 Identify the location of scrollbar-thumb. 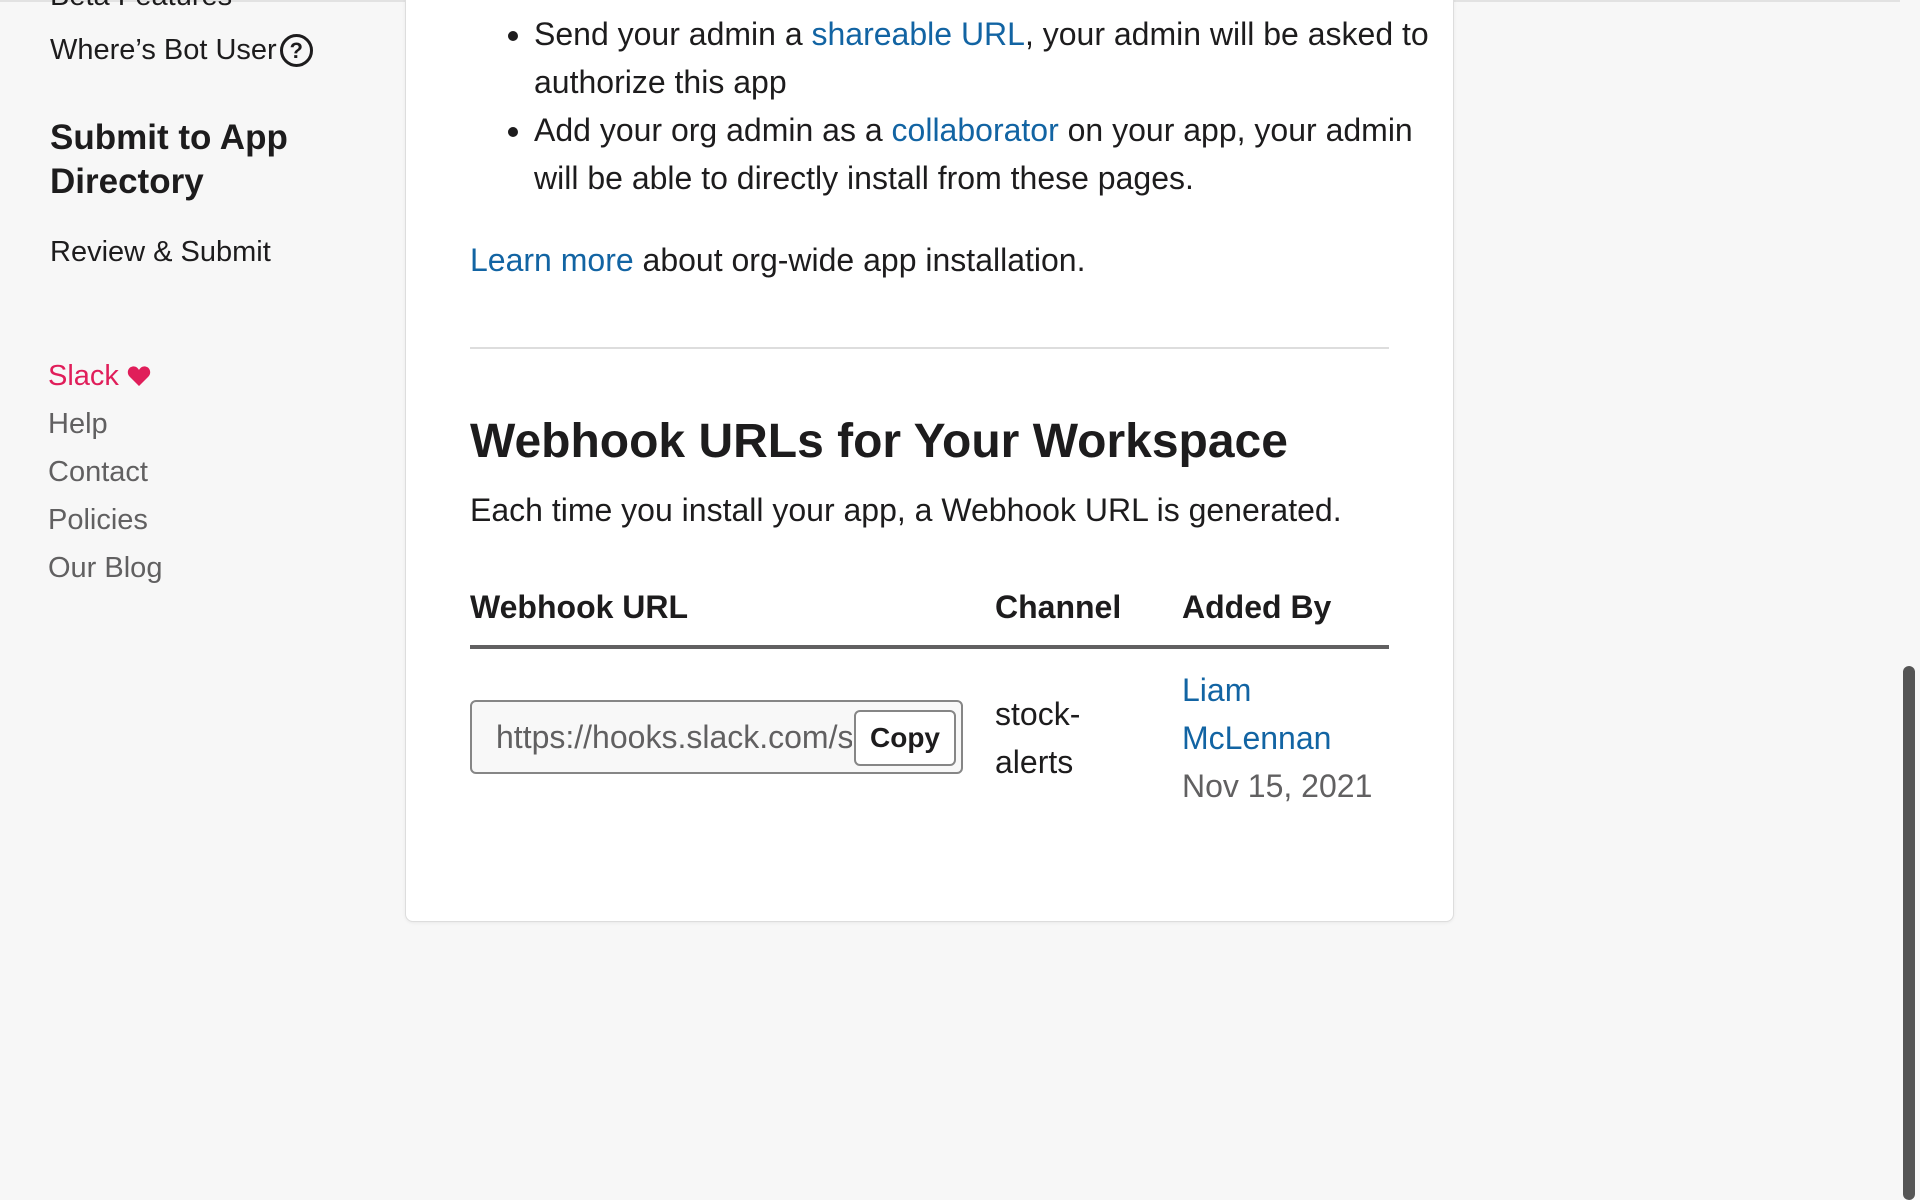
(1909, 933).